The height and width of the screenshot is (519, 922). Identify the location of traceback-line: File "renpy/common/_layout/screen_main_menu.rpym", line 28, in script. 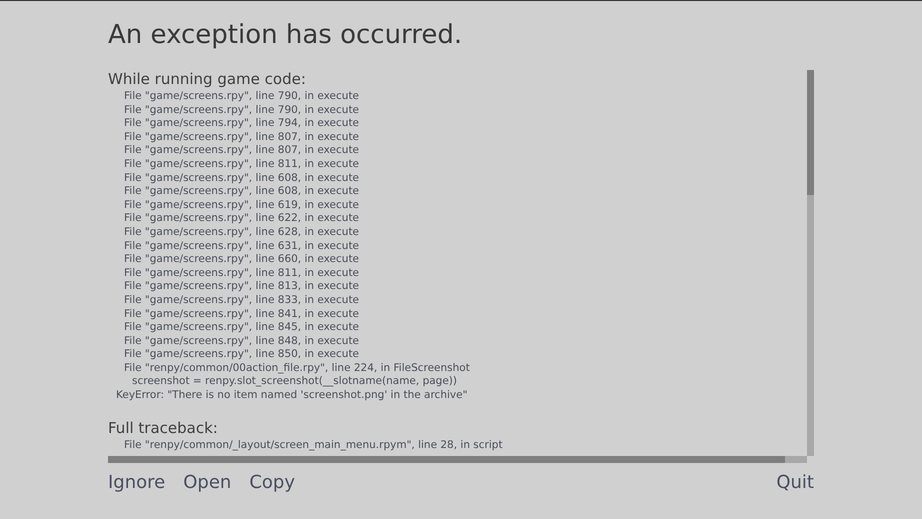
(313, 445).